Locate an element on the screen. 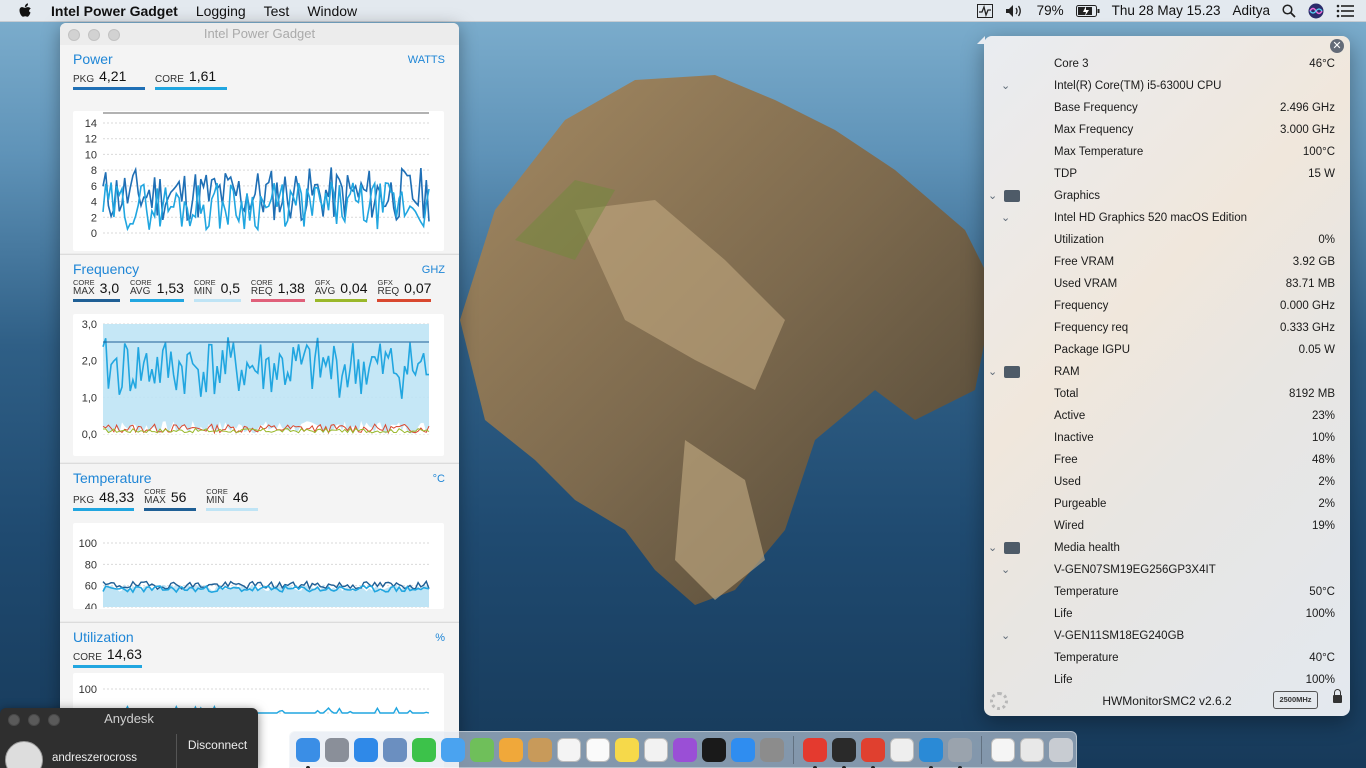 This screenshot has width=1366, height=768. document-icon is located at coordinates (1003, 749).